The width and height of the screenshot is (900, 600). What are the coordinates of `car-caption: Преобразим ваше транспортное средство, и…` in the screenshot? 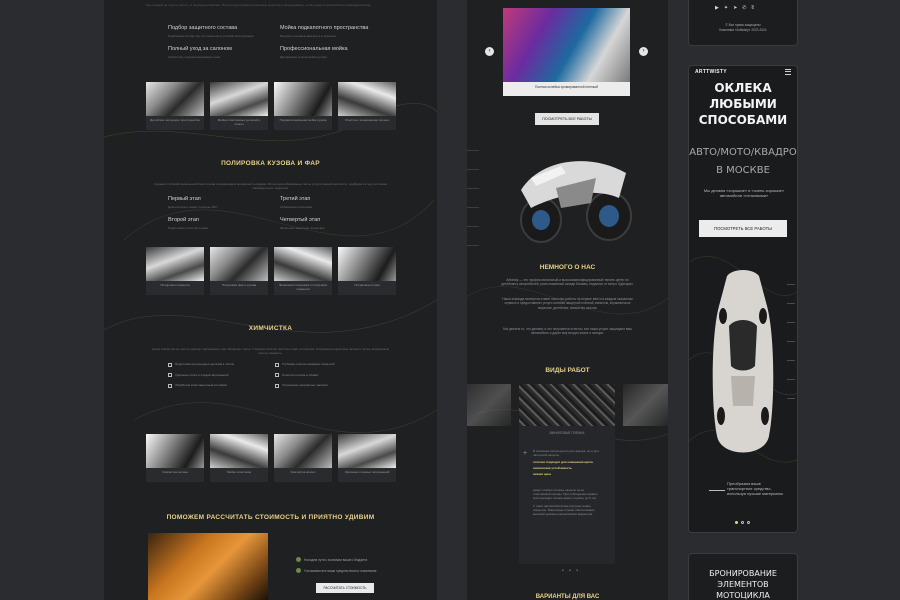 It's located at (755, 488).